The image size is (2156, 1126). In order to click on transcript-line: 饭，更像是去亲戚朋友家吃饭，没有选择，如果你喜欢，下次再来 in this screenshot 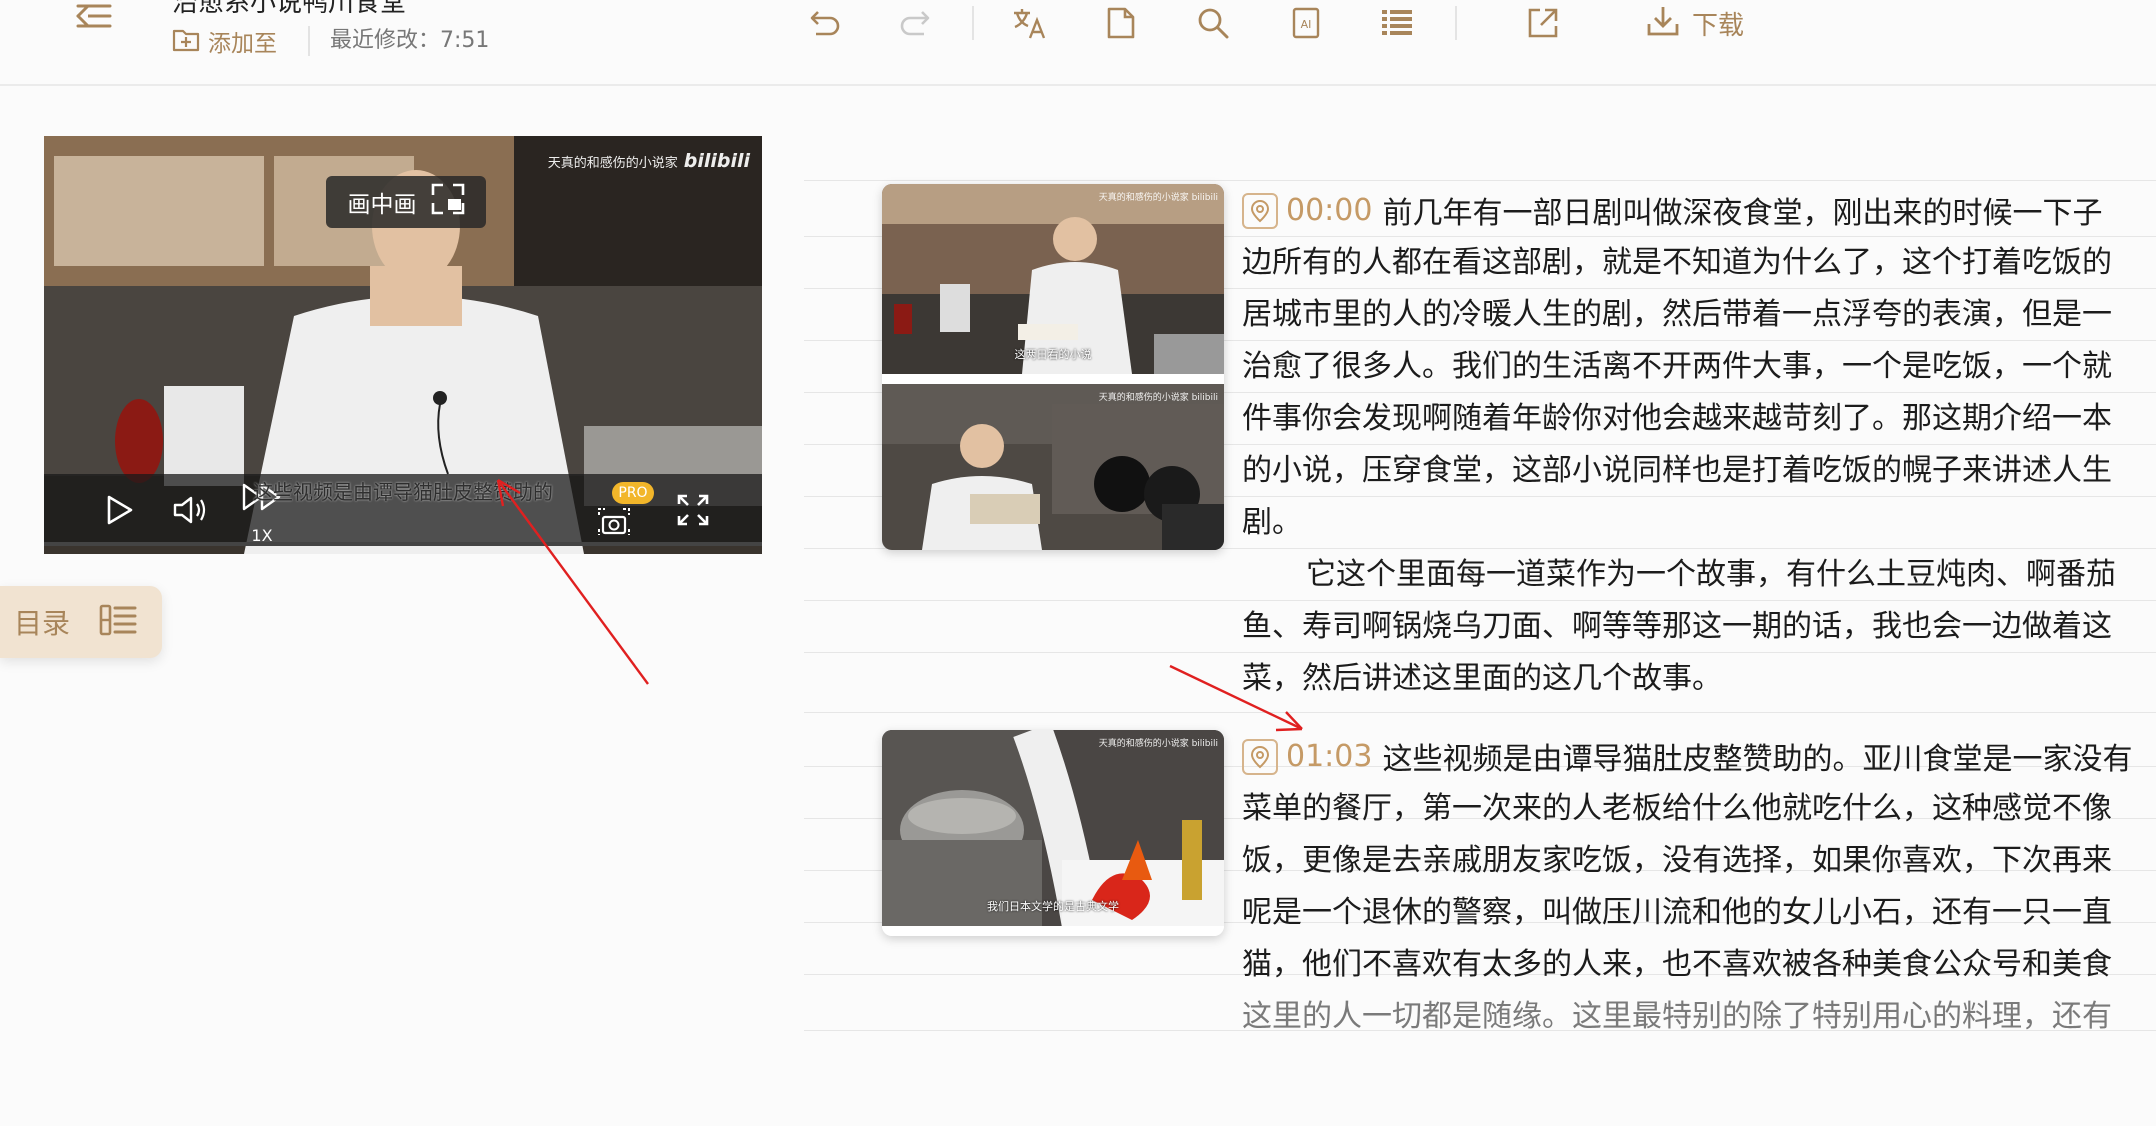, I will do `click(1677, 860)`.